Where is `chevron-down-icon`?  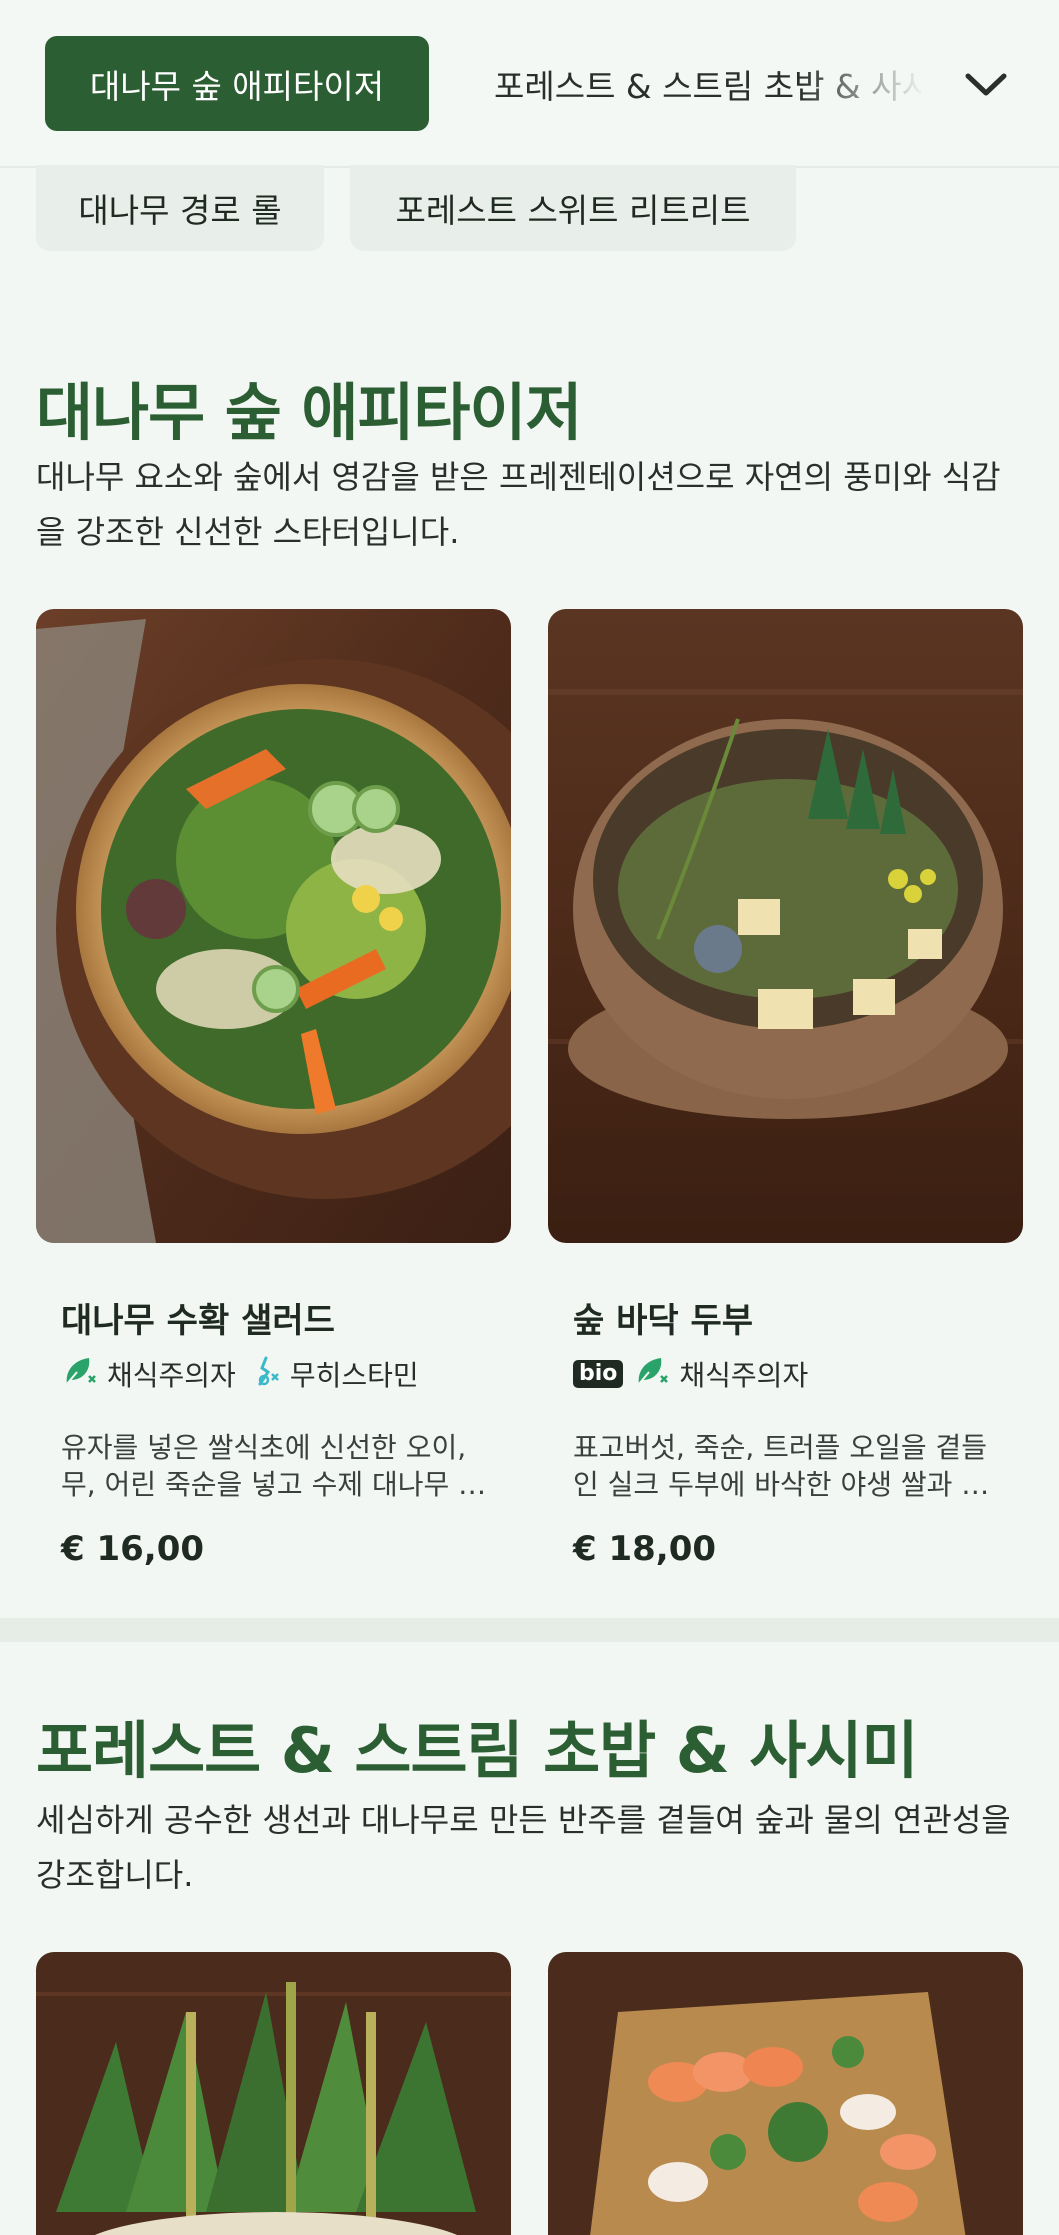
chevron-down-icon is located at coordinates (986, 84).